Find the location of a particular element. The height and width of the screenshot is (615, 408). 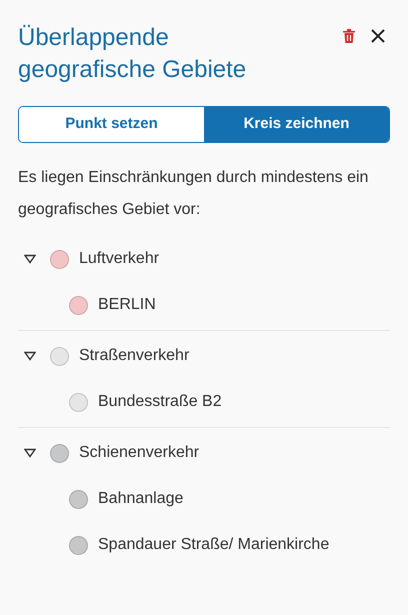

group-label: Schienenverkehr is located at coordinates (139, 453).